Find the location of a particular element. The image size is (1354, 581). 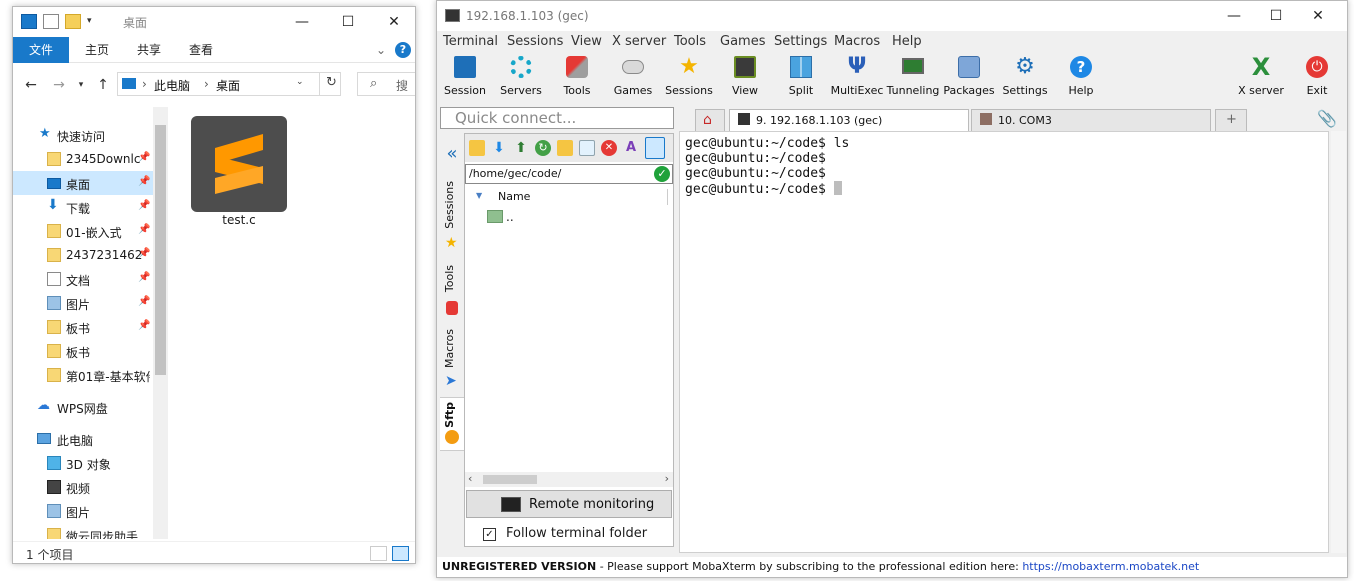

sftp-column-header: ▼ Name is located at coordinates (569, 197).